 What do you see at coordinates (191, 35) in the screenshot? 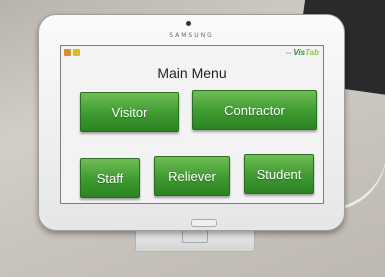
I see `brand-label: SAMSUNG` at bounding box center [191, 35].